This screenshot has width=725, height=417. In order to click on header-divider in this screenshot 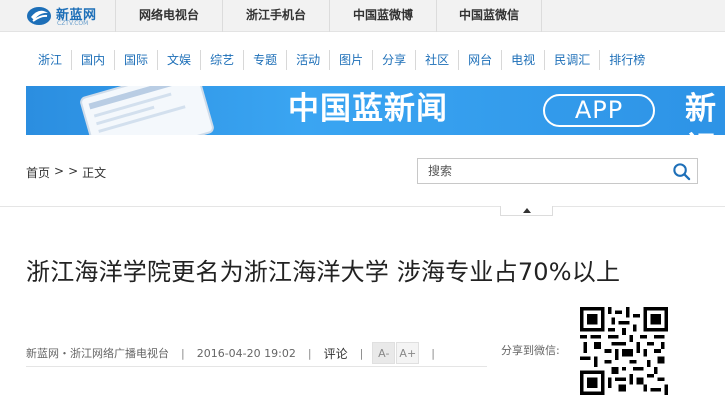, I will do `click(362, 206)`.